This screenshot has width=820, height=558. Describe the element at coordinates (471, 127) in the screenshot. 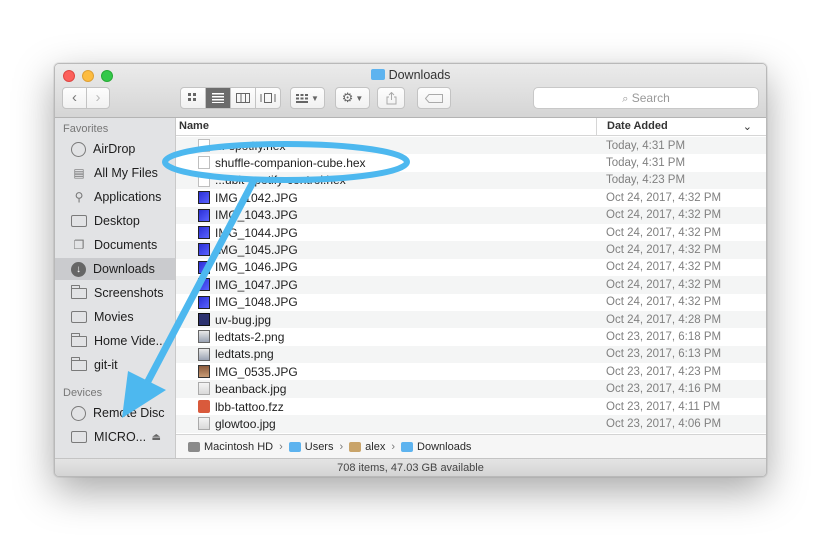

I see `column-header: Name Date Added ⌄` at that location.